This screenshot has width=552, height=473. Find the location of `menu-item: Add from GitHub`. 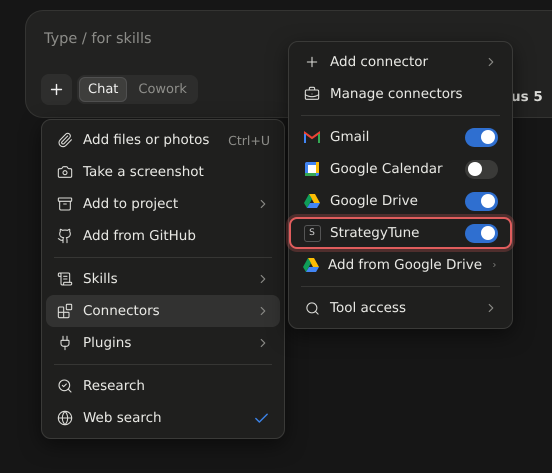

menu-item: Add from GitHub is located at coordinates (163, 236).